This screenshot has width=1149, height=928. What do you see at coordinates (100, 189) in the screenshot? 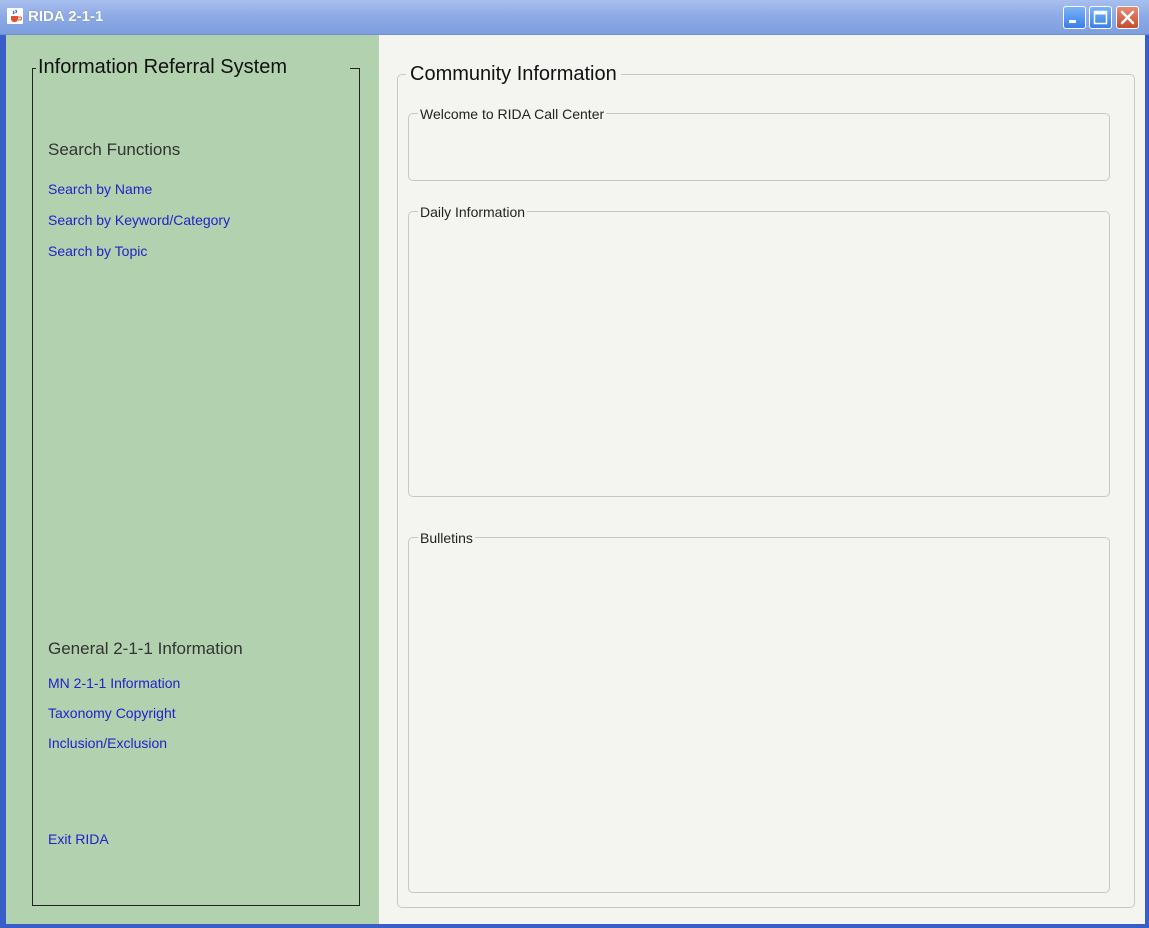
I see `search-by-name-link: Search by Name` at bounding box center [100, 189].